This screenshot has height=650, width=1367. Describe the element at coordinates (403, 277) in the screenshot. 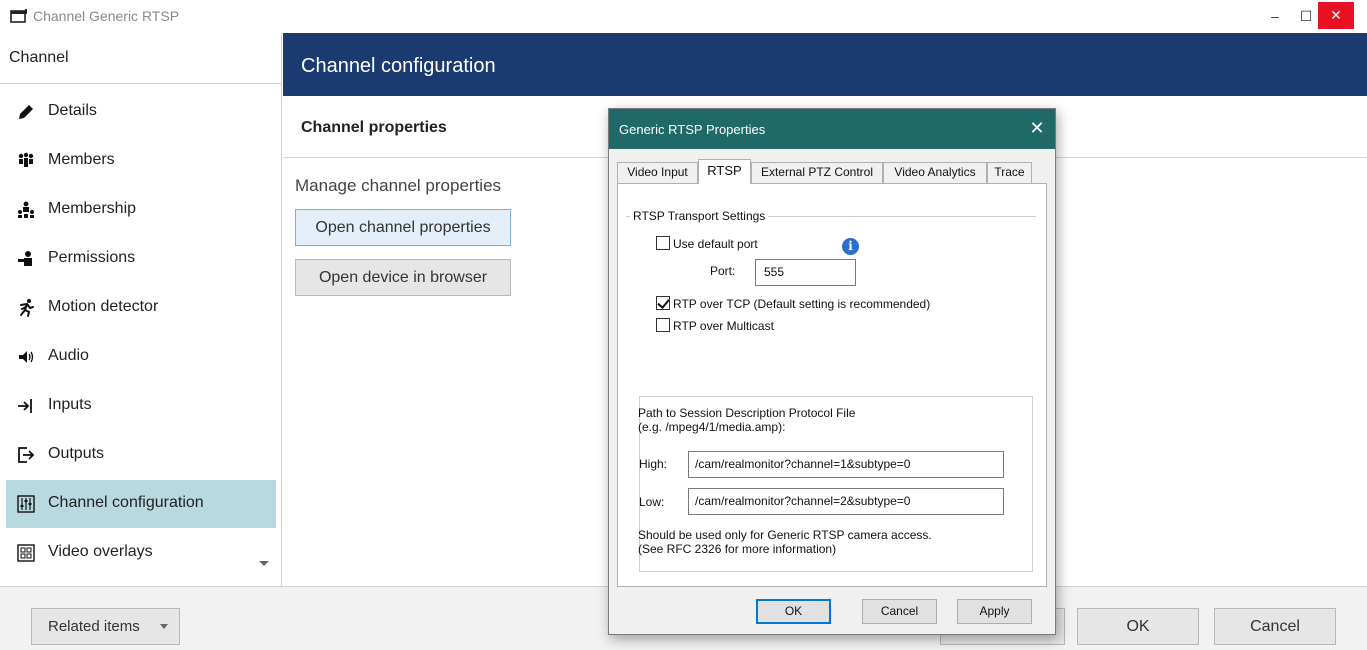

I see `open-device-in-browser-button: Open device in browser` at that location.